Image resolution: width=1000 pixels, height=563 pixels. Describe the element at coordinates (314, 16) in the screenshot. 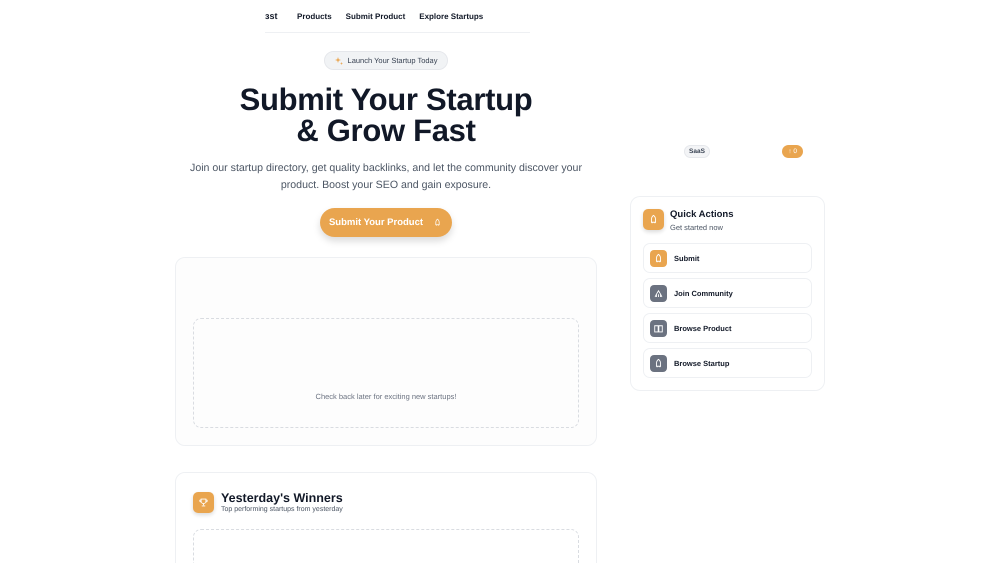

I see `nav-link: Products` at that location.